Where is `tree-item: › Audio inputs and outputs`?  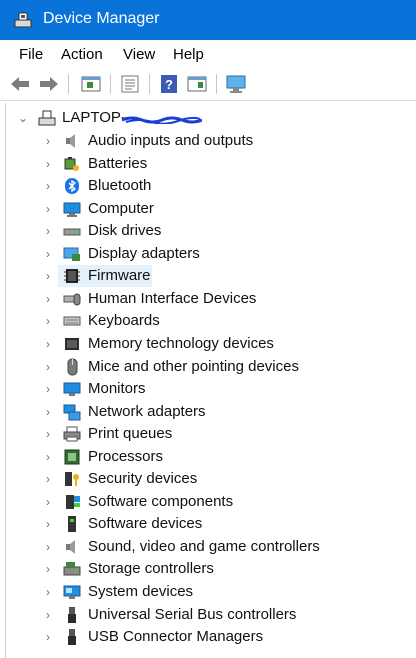 tree-item: › Audio inputs and outputs is located at coordinates (208, 141).